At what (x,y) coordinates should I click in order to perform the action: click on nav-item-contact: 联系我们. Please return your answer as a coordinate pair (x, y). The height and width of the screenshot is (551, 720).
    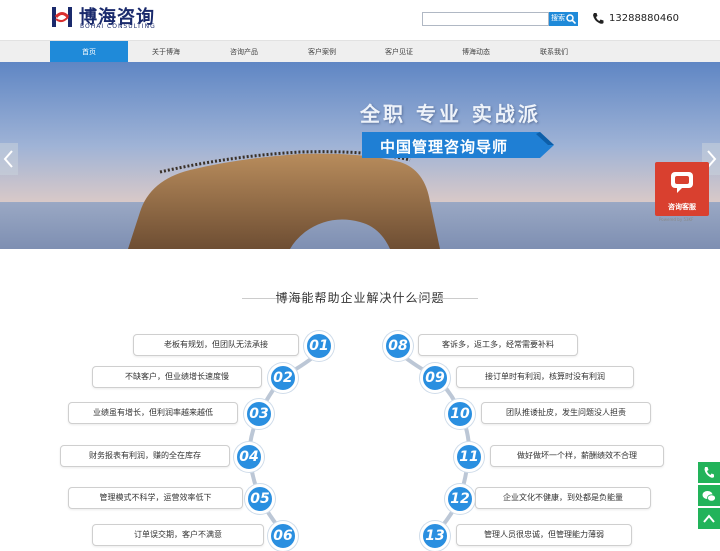
    Looking at the image, I should click on (554, 52).